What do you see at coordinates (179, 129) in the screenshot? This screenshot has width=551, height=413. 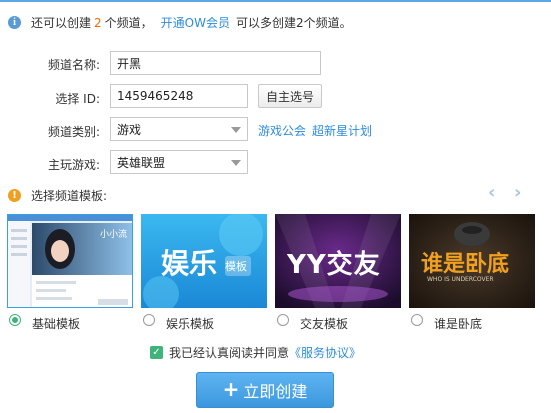 I see `category-select: 游戏` at bounding box center [179, 129].